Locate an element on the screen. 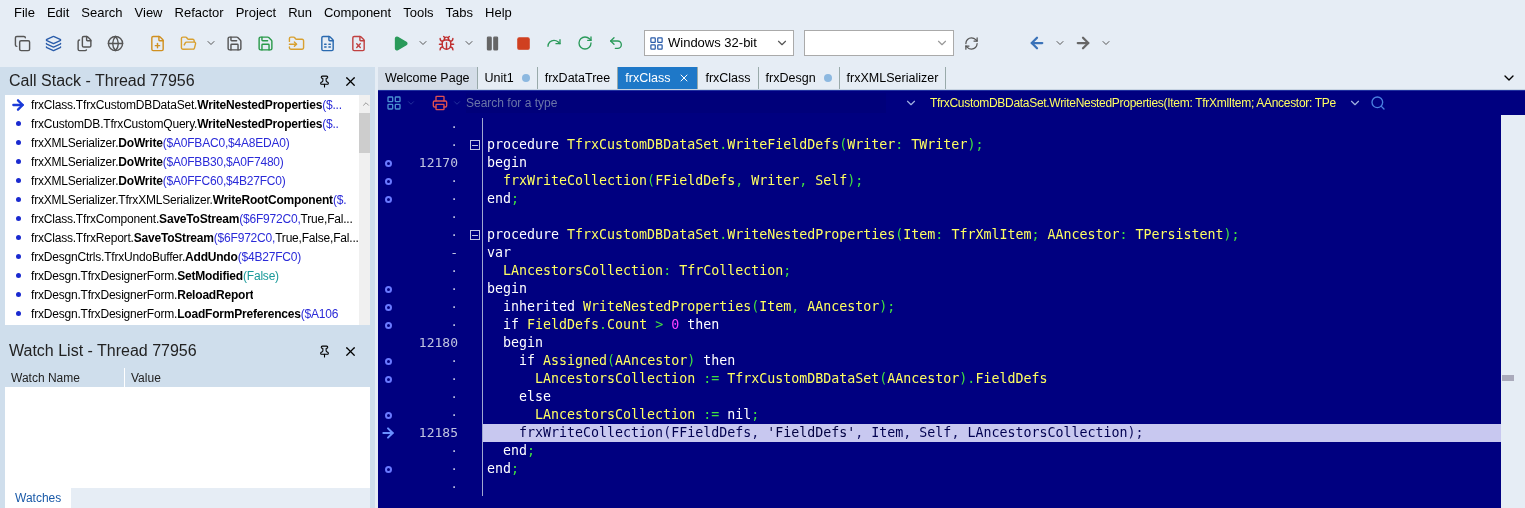  panel-title: Watch List - Thread 77956 is located at coordinates (103, 351).